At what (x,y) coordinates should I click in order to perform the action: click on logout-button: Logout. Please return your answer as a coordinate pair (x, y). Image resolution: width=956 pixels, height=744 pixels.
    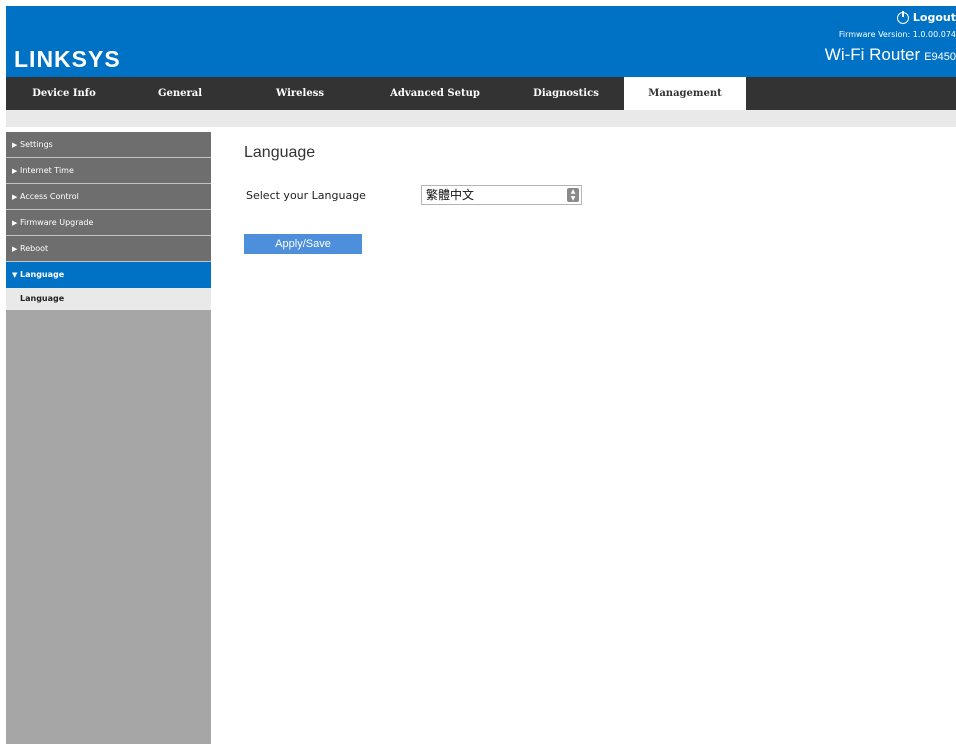
    Looking at the image, I should click on (926, 17).